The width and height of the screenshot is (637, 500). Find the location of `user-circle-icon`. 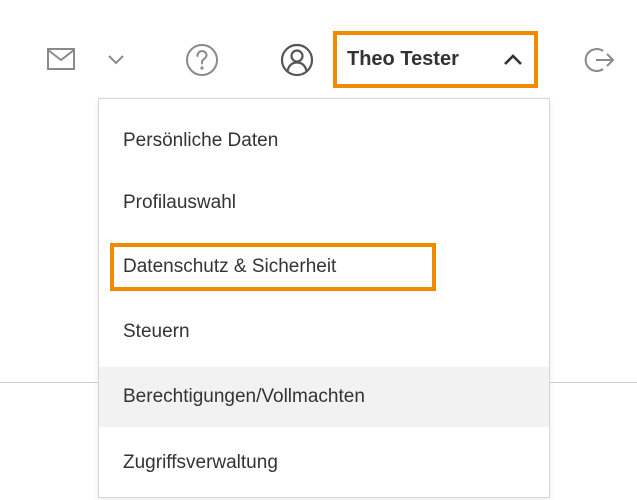

user-circle-icon is located at coordinates (297, 60).